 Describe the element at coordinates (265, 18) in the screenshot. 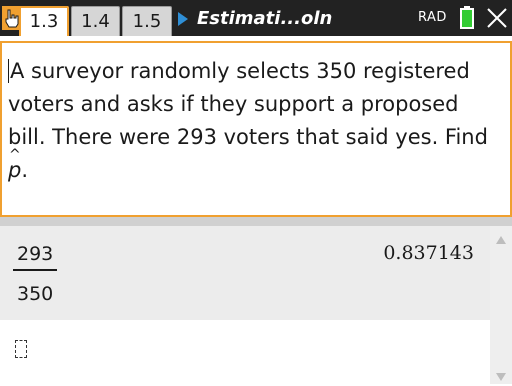

I see `document-title: Estimati...oln` at that location.